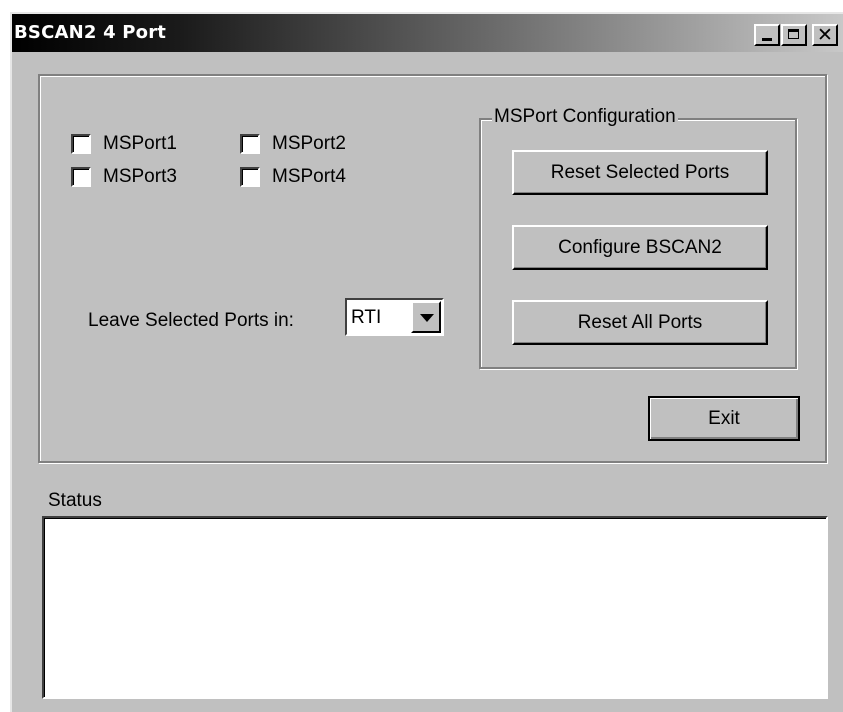 The height and width of the screenshot is (712, 843). I want to click on title-bar: BSCAN2 4 Port ✕, so click(427, 33).